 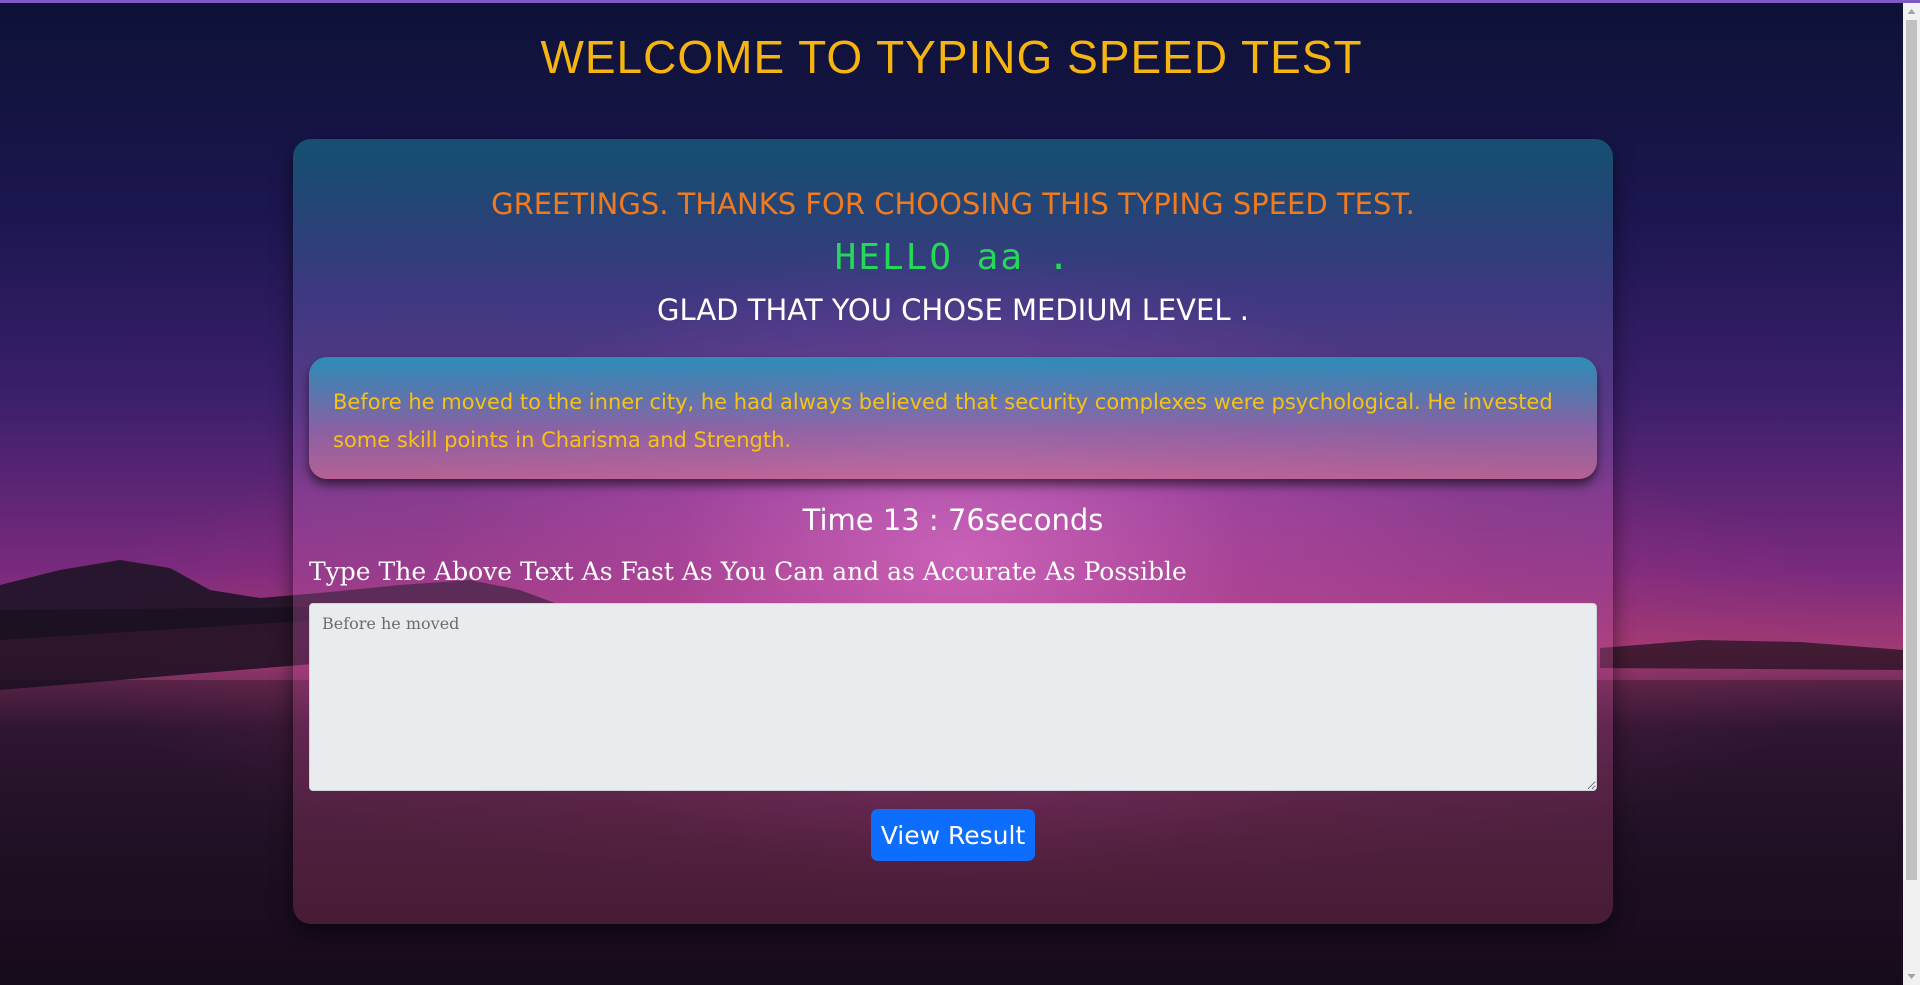 I want to click on scroll-up-icon, so click(x=1911, y=11).